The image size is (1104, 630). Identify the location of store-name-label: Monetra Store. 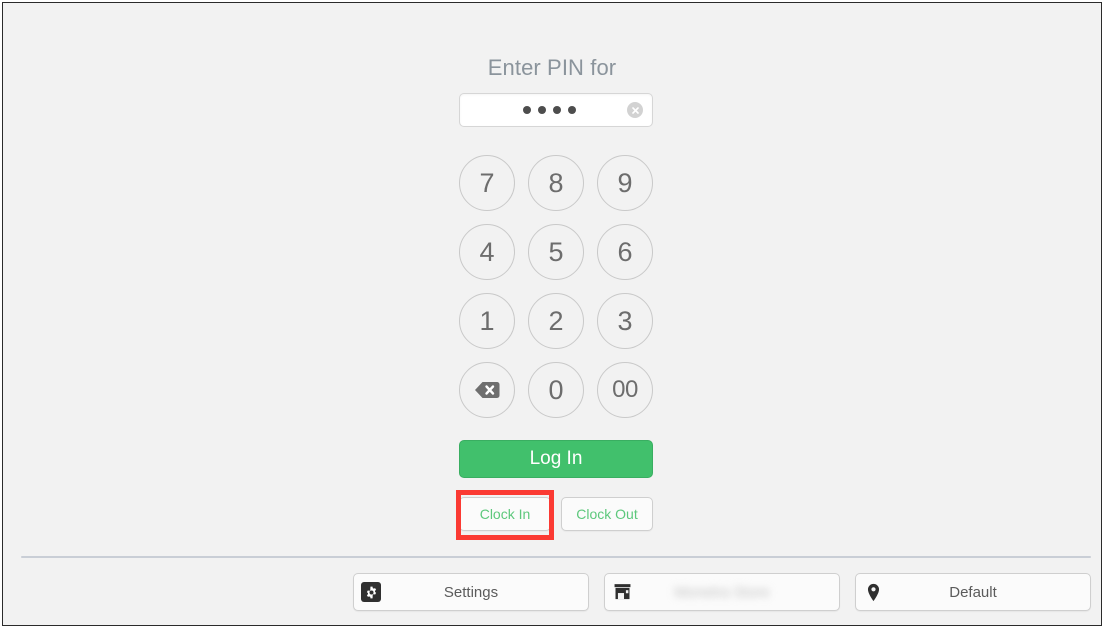
(722, 592).